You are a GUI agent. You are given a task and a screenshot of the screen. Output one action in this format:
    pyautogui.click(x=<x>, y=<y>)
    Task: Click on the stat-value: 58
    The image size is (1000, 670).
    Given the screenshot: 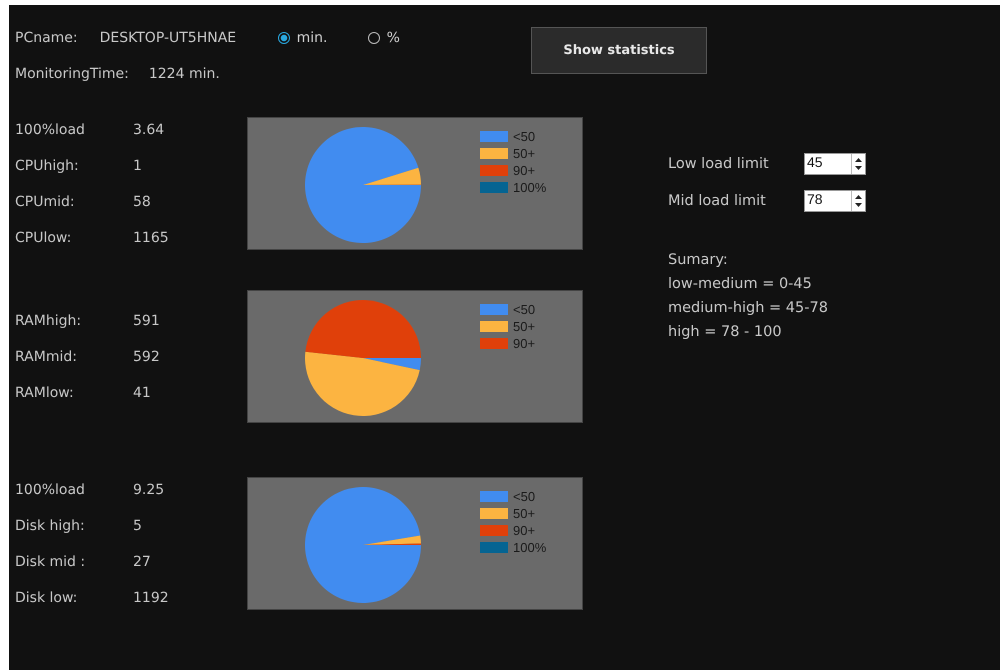 What is the action you would take?
    pyautogui.click(x=142, y=202)
    